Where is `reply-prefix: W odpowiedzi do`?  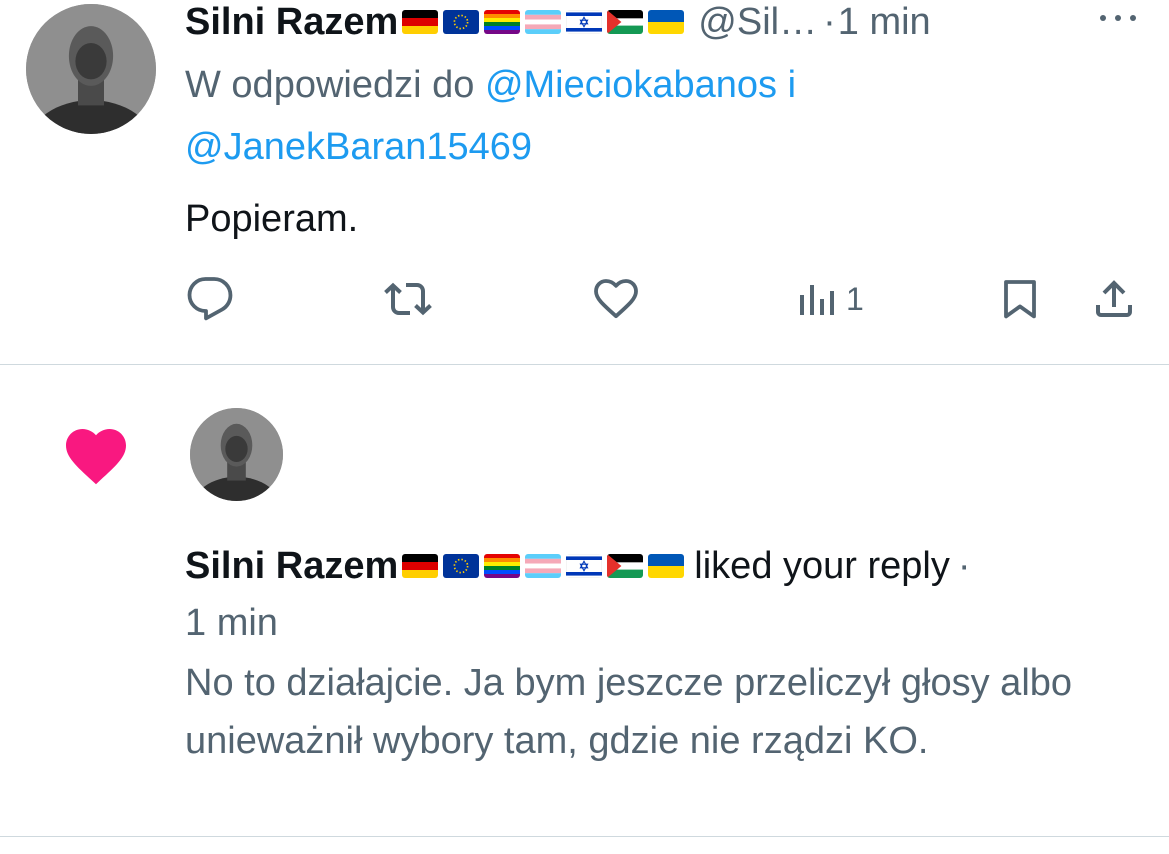
reply-prefix: W odpowiedzi do is located at coordinates (330, 85).